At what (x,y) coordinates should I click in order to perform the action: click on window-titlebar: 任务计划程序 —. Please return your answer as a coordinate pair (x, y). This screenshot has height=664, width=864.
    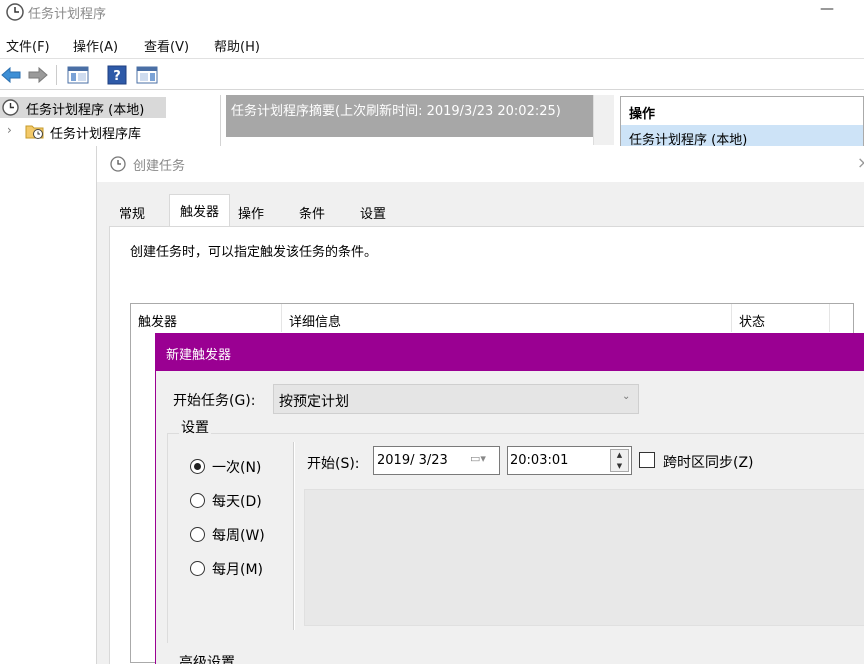
    Looking at the image, I should click on (432, 13).